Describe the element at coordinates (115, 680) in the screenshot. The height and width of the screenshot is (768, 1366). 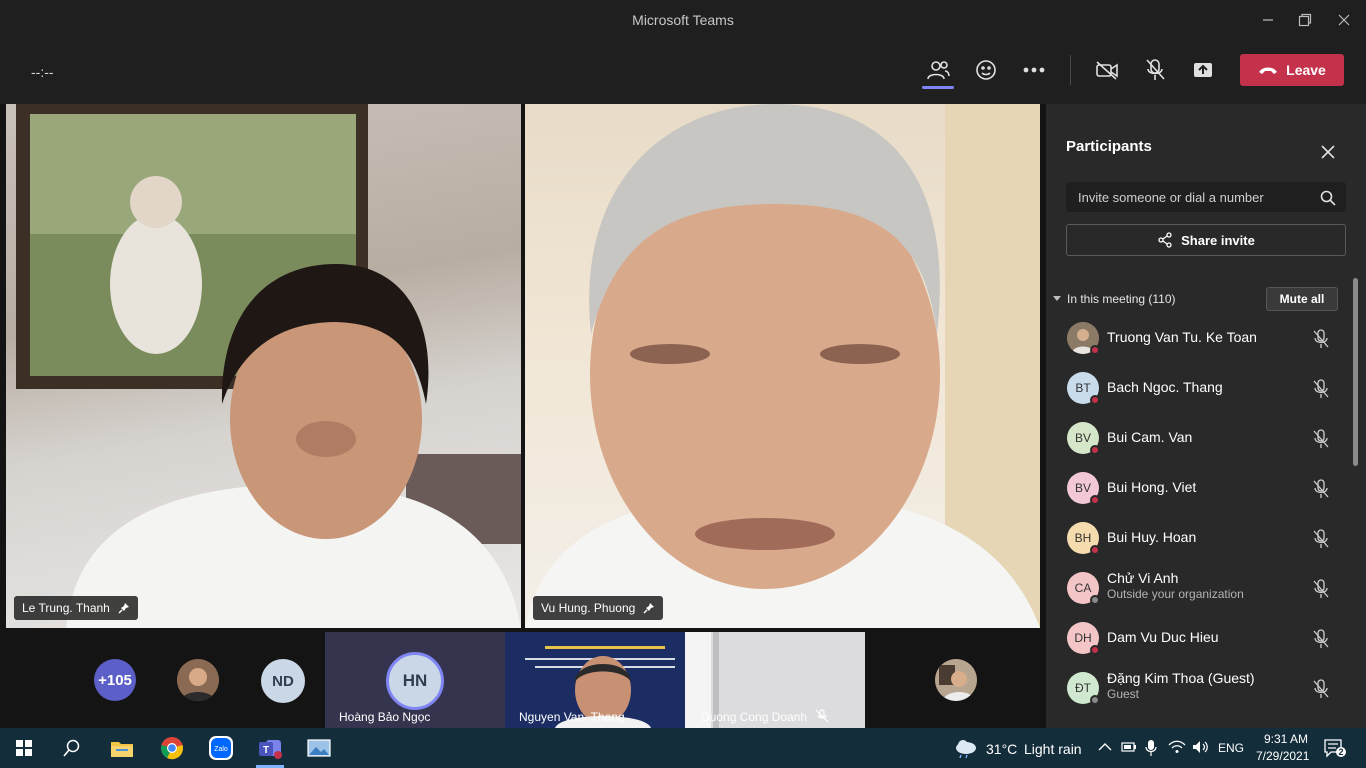
I see `overflow-participants-button: +105` at that location.